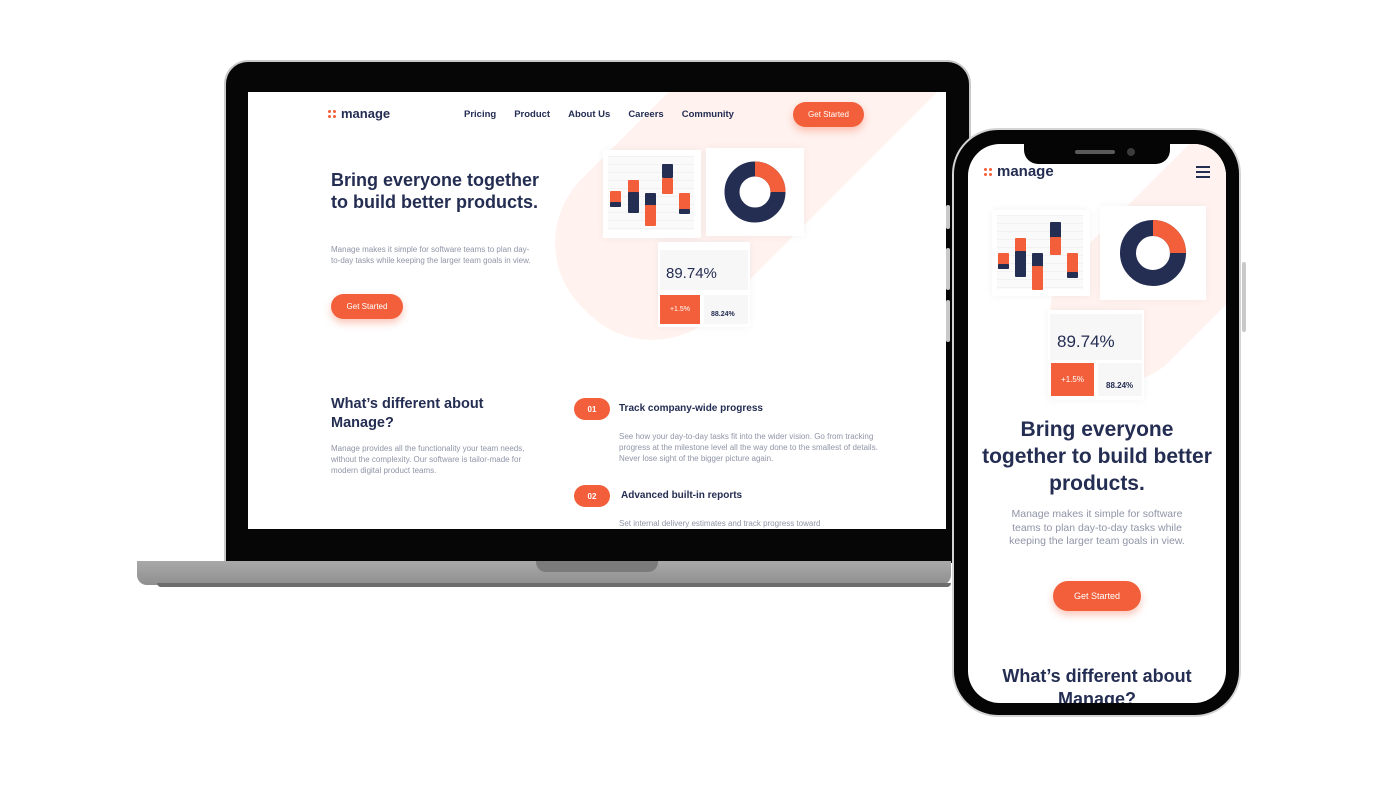 The height and width of the screenshot is (800, 1400). I want to click on nav-get-started-button: Get Started, so click(828, 114).